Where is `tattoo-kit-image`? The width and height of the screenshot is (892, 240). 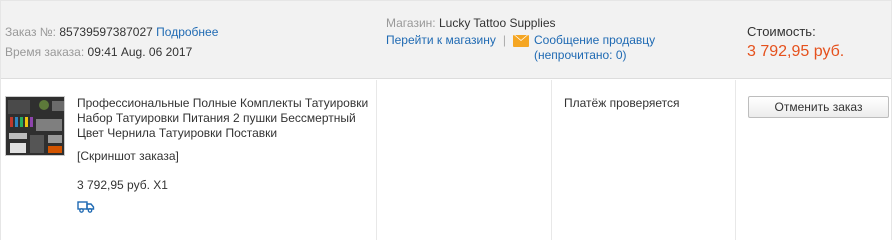
tattoo-kit-image is located at coordinates (35, 126).